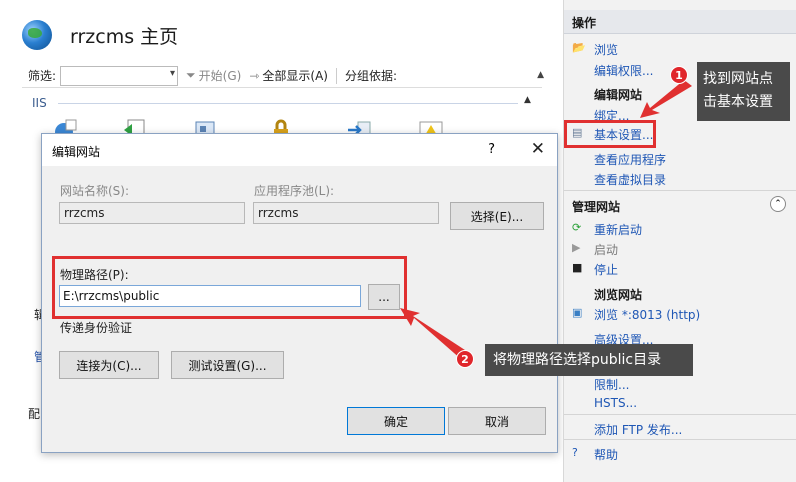 The height and width of the screenshot is (482, 796). Describe the element at coordinates (743, 91) in the screenshot. I see `step1-callout: 找到网站点 击基本设置` at that location.